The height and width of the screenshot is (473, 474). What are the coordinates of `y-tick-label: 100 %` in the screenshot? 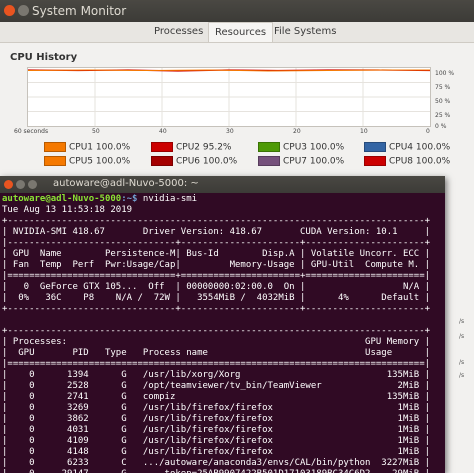 It's located at (445, 73).